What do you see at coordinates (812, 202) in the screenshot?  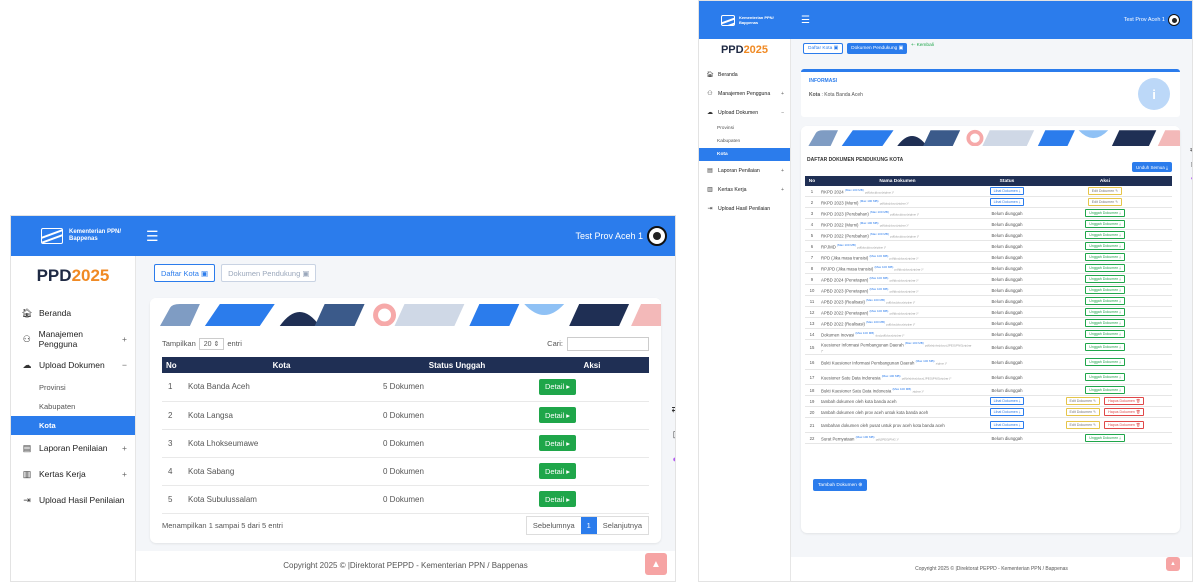 I see `row-no: 2` at bounding box center [812, 202].